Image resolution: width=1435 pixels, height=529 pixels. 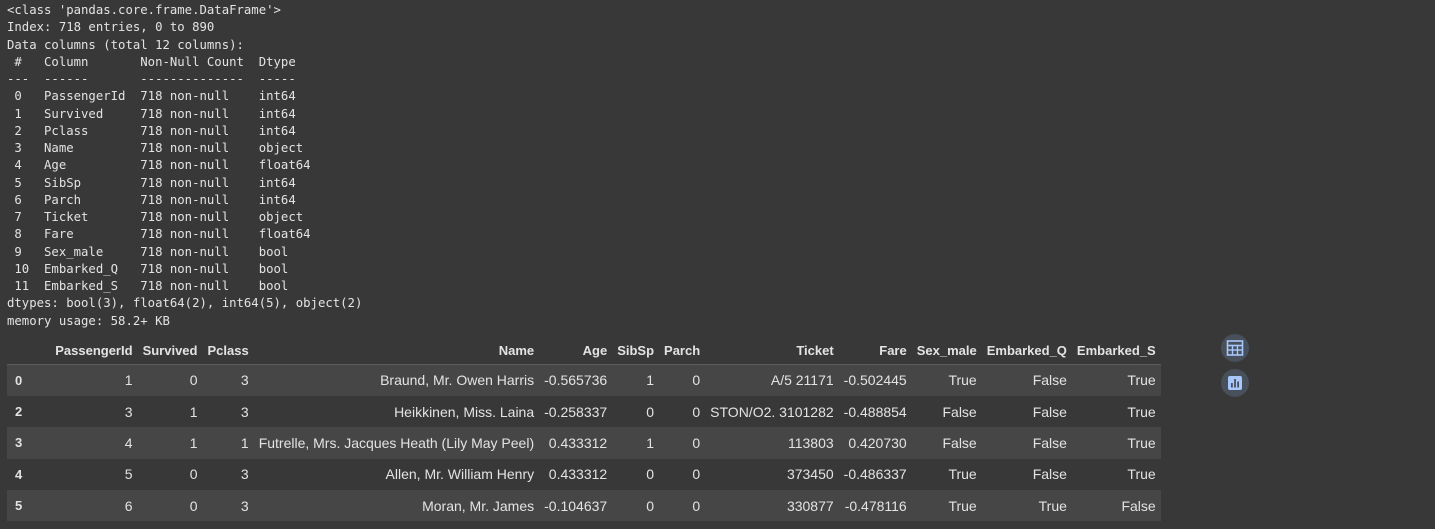 I want to click on table-cell: Heikkinen, Miss. Laina, so click(x=464, y=411).